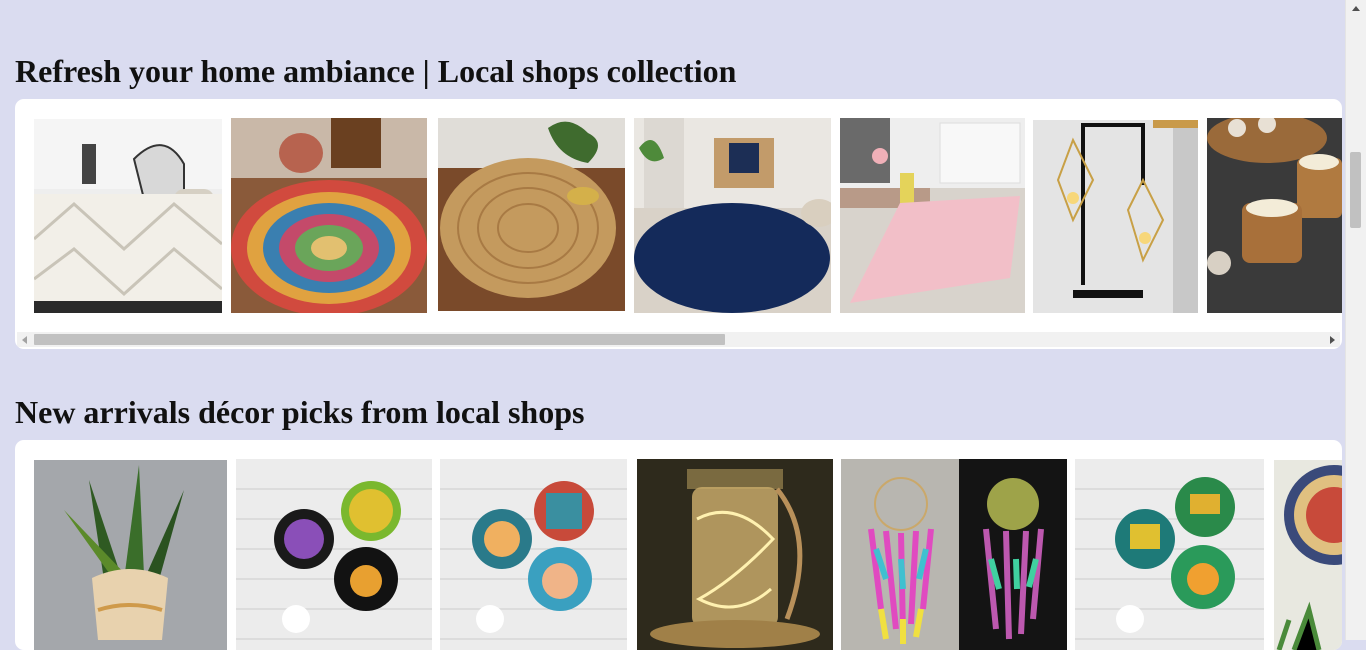  I want to click on horizontal-scrollbar, so click(678, 339).